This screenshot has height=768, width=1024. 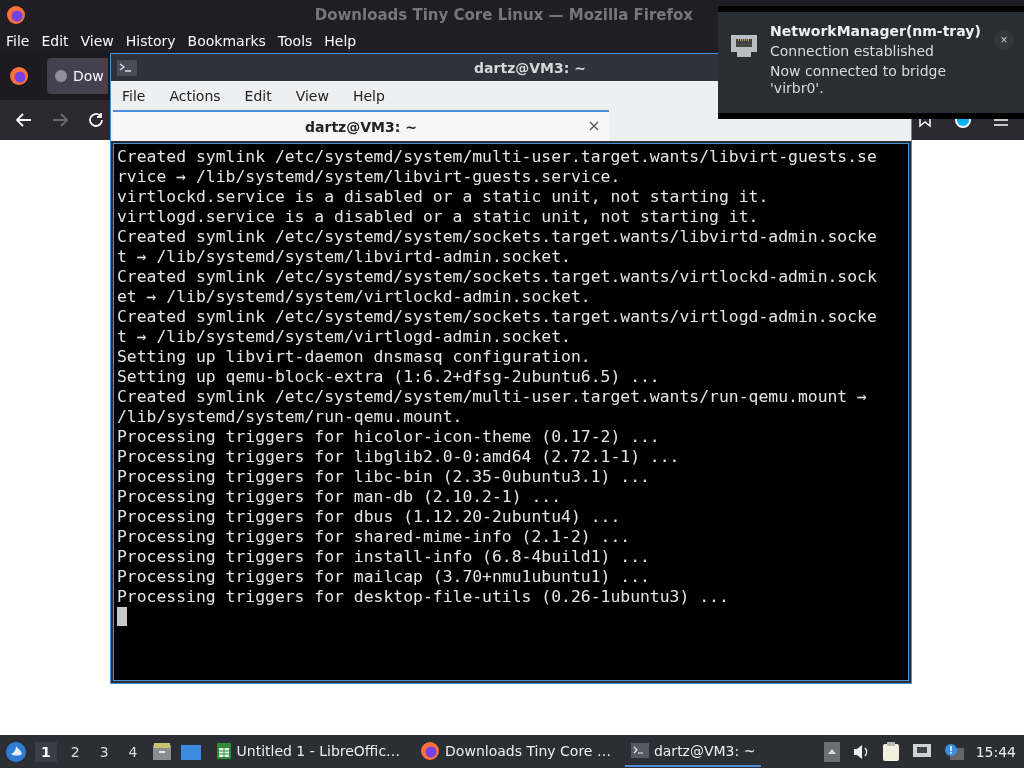 I want to click on show-hidden-icon, so click(x=831, y=751).